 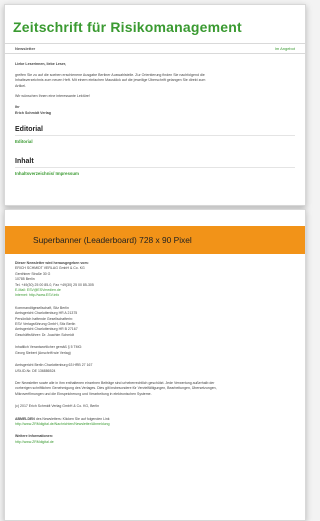 I want to click on topbar-label: Newsletter, so click(x=25, y=48).